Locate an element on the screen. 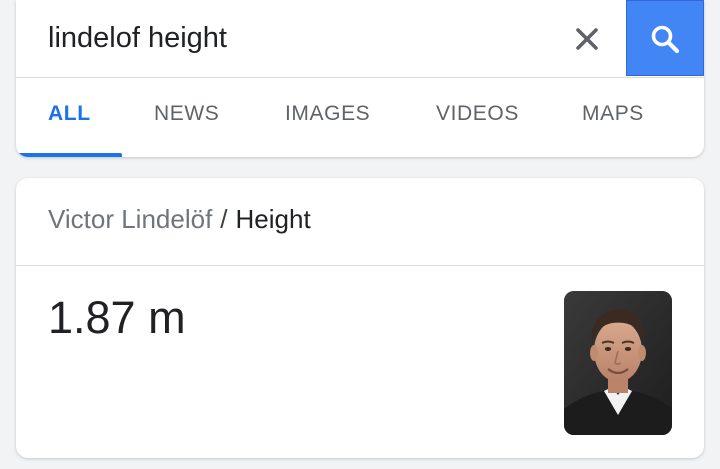  attribute-label: Height is located at coordinates (273, 219).